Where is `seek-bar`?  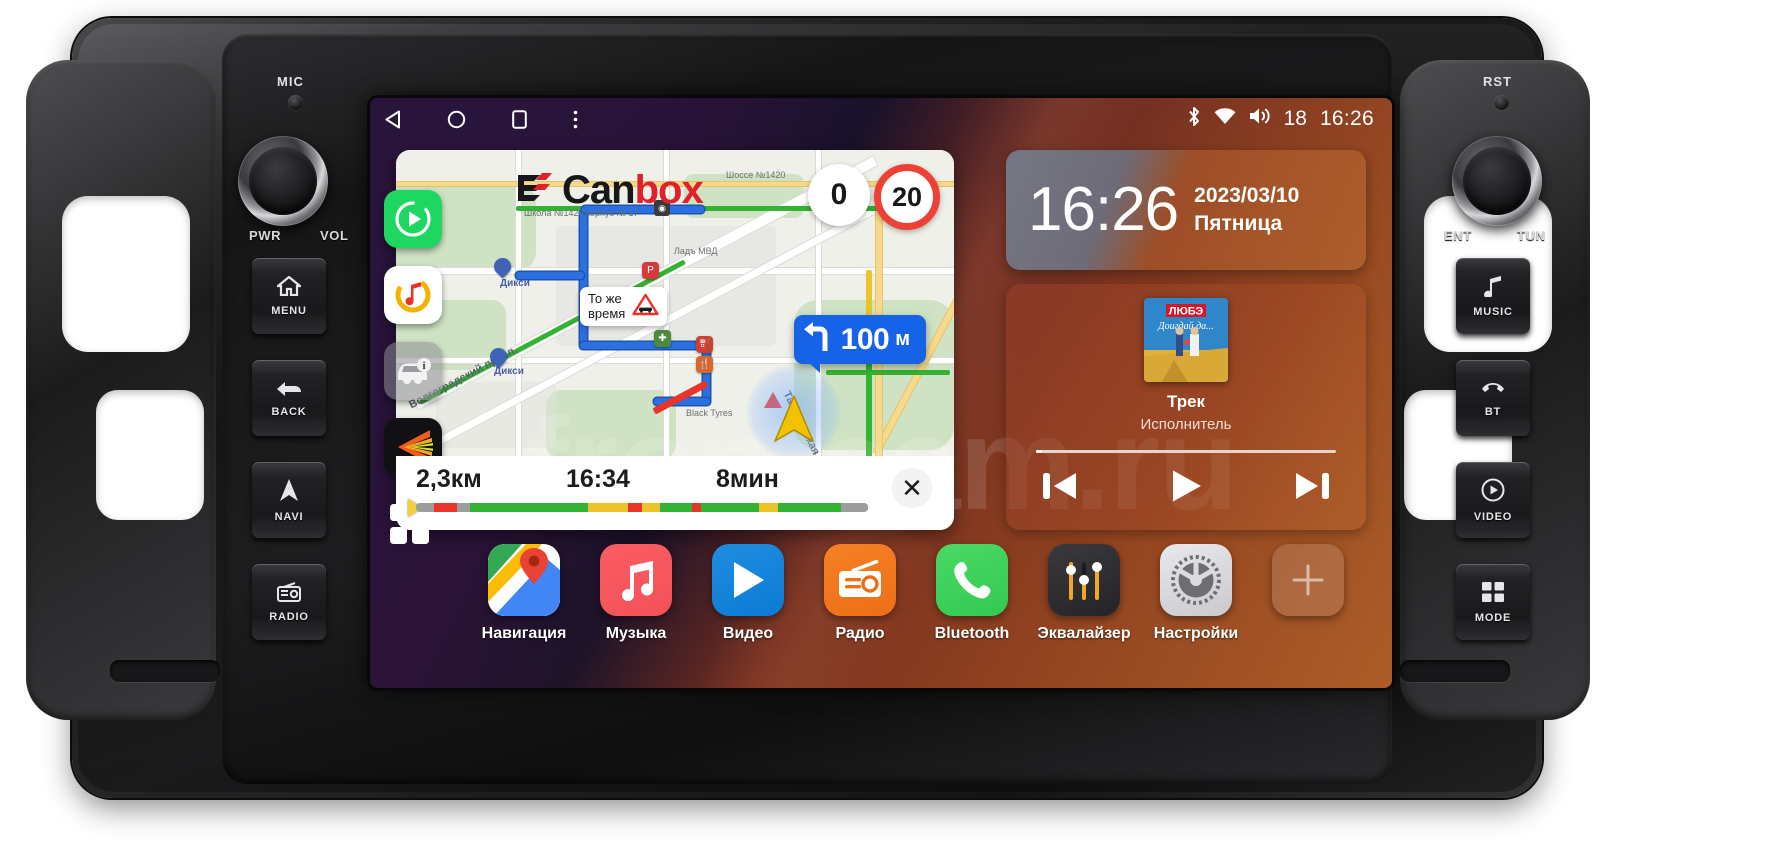 seek-bar is located at coordinates (1186, 451).